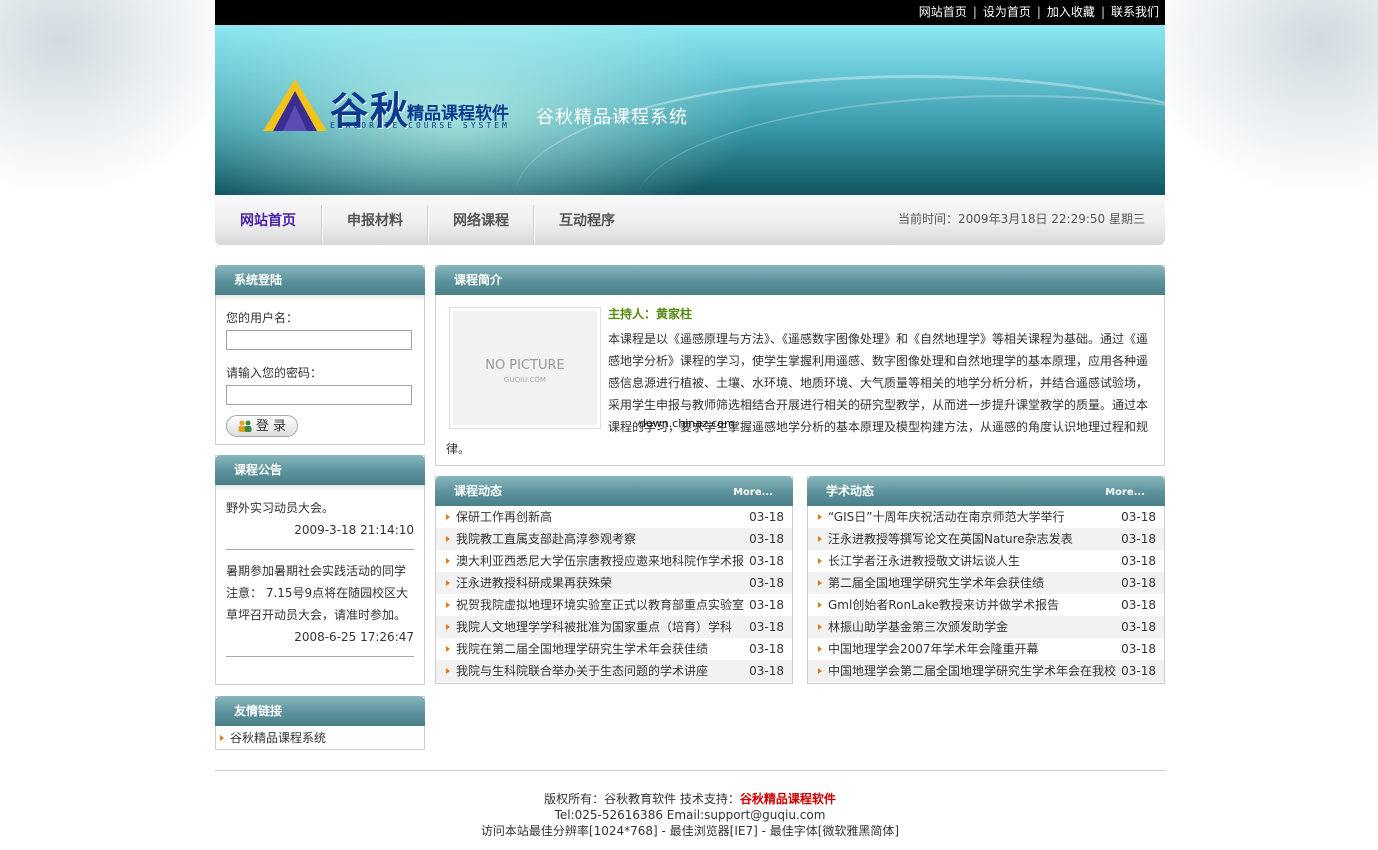 The width and height of the screenshot is (1378, 850). I want to click on list-item-title: 汪永进教授科研成果再获殊荣, so click(534, 583).